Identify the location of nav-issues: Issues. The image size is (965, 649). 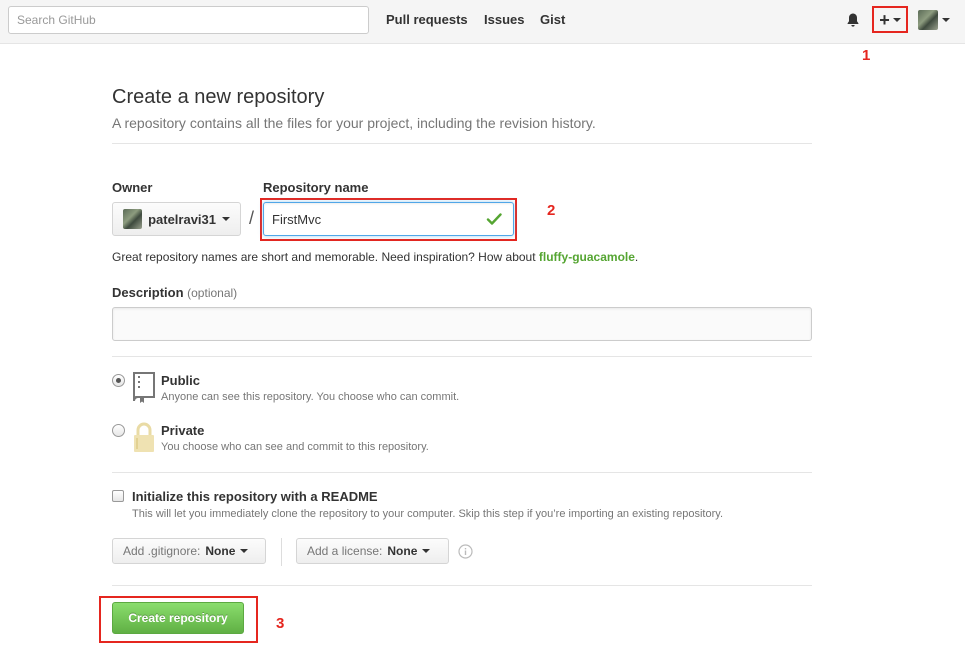
(504, 19).